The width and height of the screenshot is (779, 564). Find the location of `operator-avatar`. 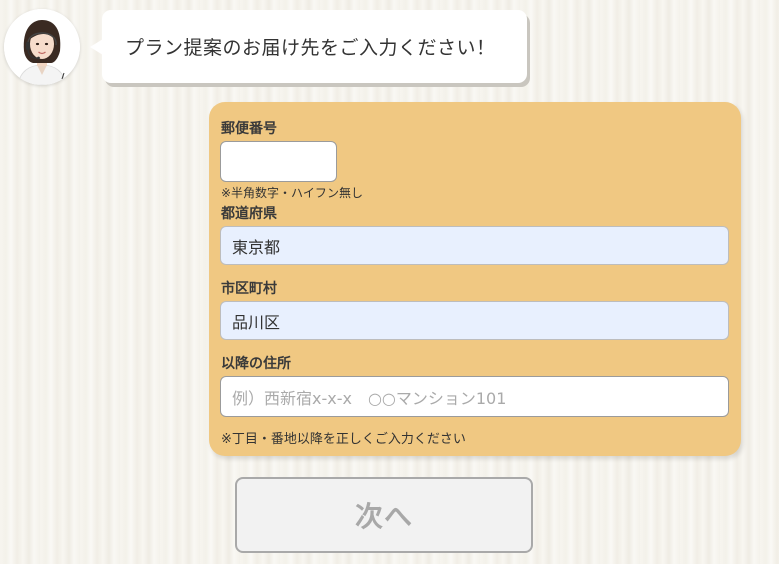

operator-avatar is located at coordinates (42, 47).